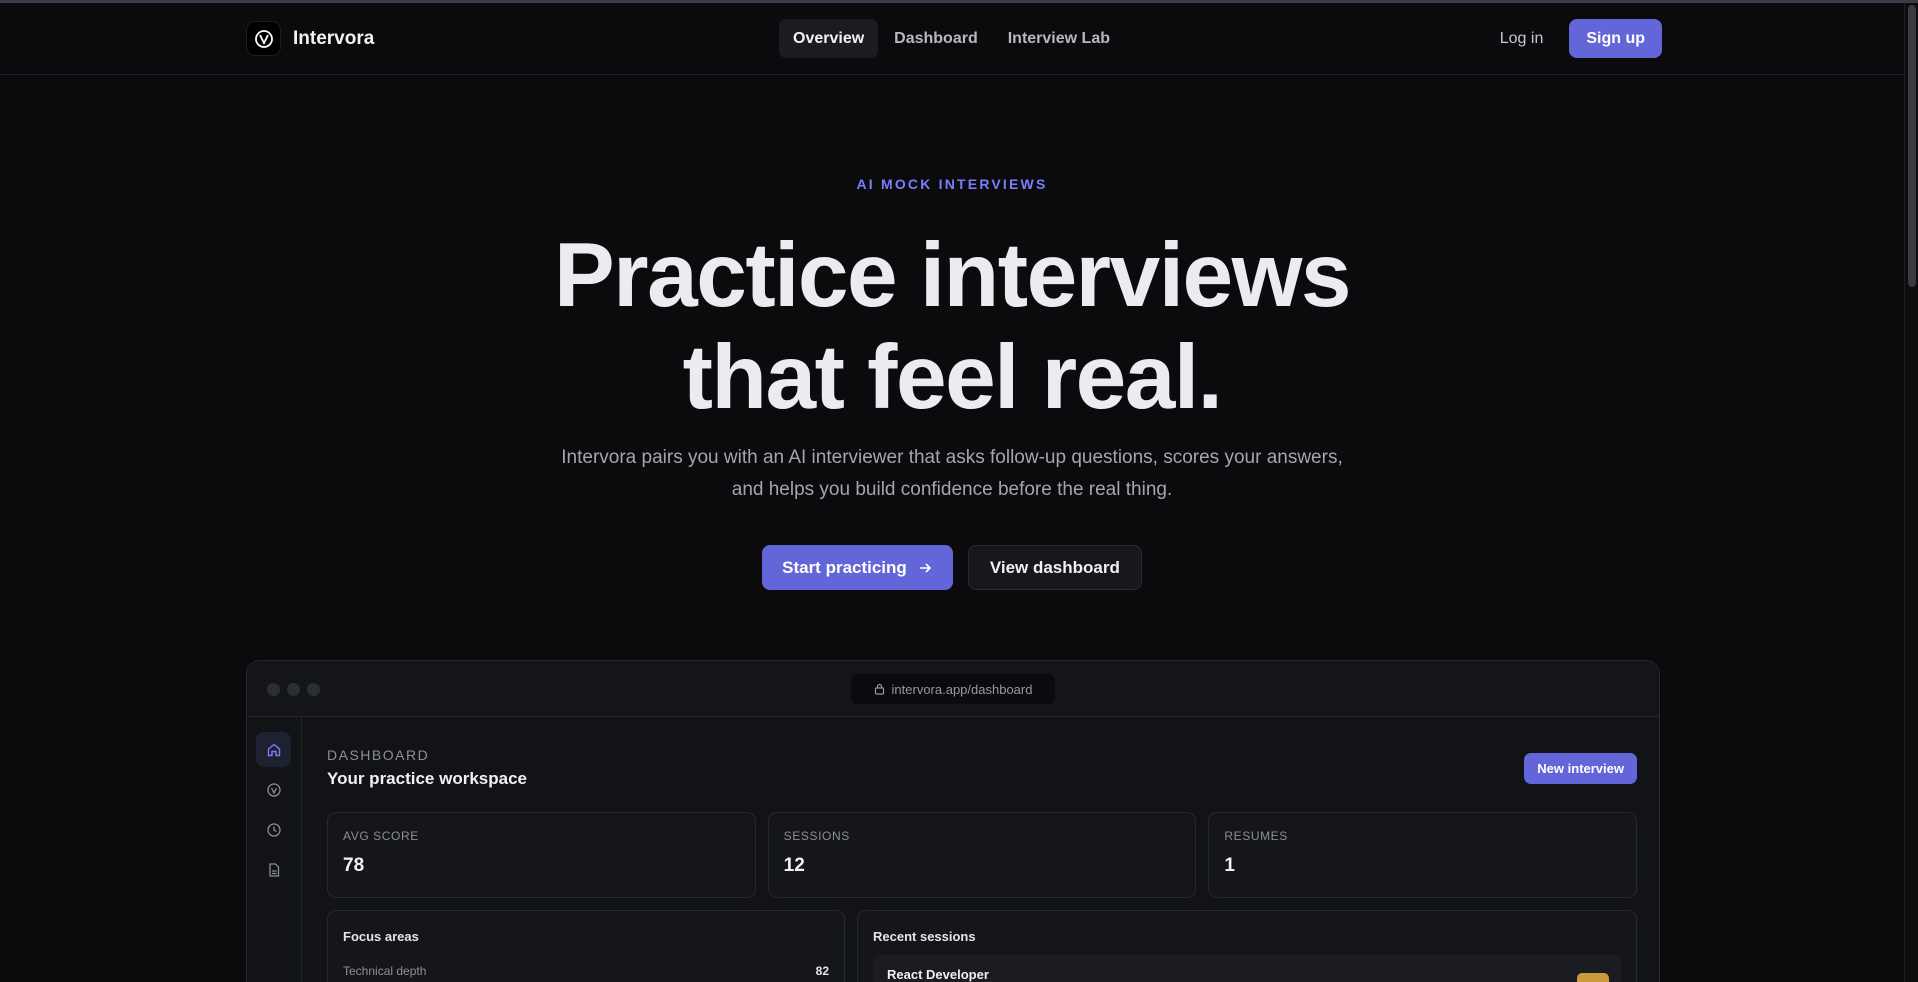 This screenshot has width=1918, height=982. What do you see at coordinates (822, 971) in the screenshot?
I see `focus-area-score: 82` at bounding box center [822, 971].